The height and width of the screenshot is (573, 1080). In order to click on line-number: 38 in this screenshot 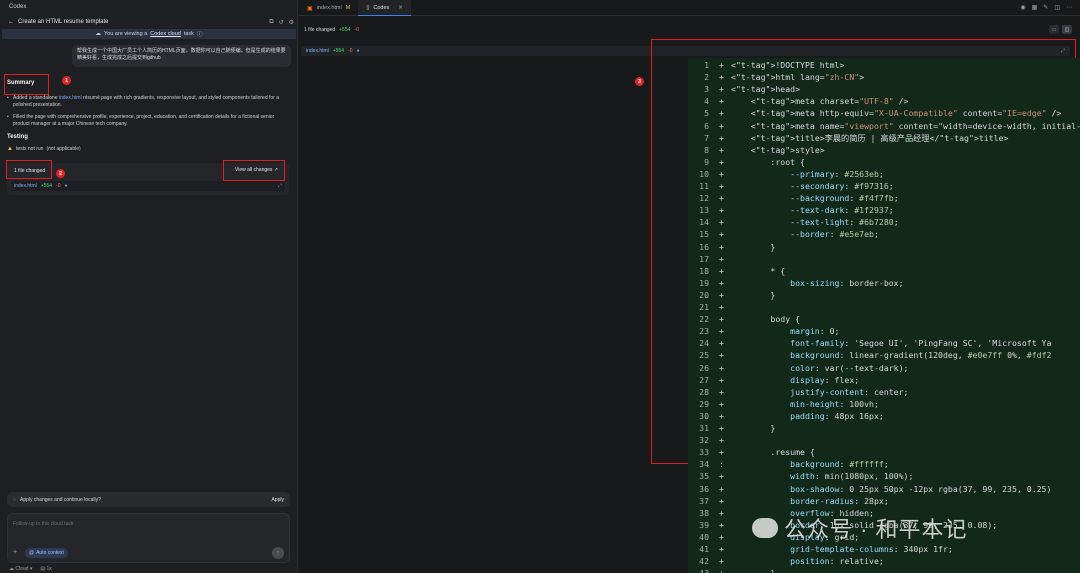, I will do `click(704, 512)`.